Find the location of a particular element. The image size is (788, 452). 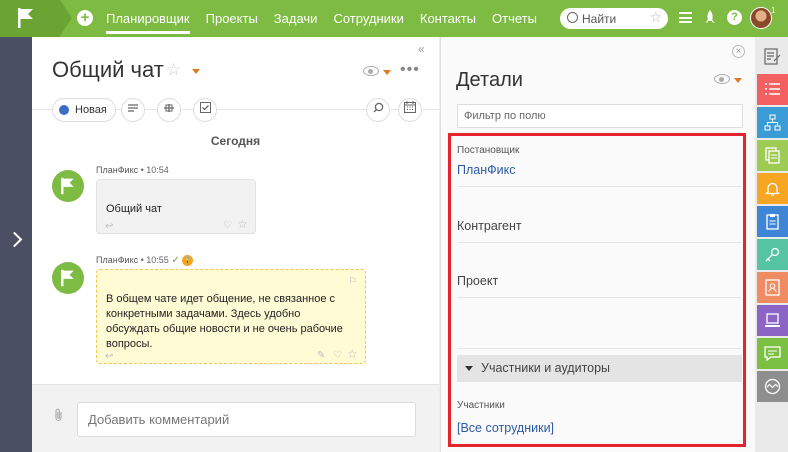

nav-reports: Отчеты is located at coordinates (514, 18).